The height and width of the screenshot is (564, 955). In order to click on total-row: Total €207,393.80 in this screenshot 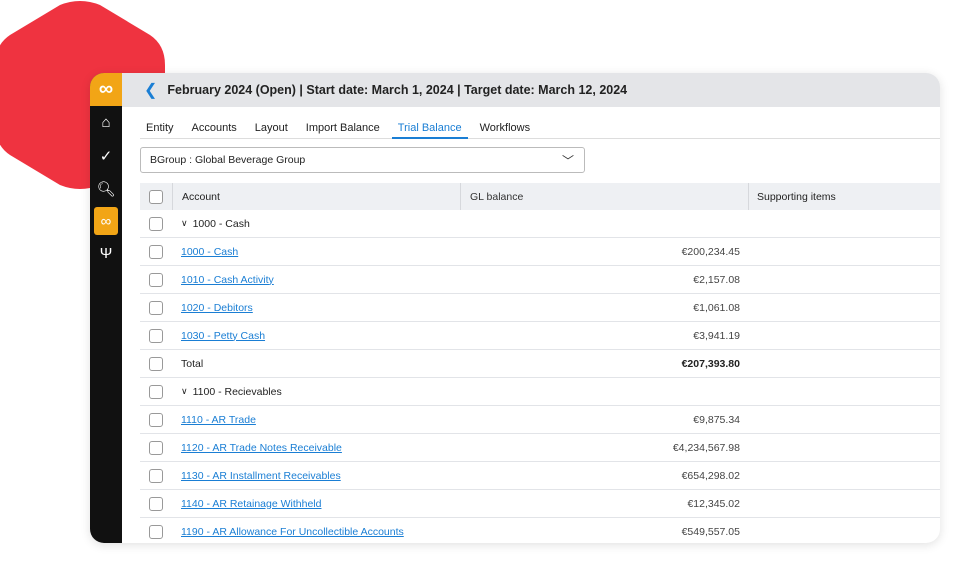, I will do `click(540, 364)`.